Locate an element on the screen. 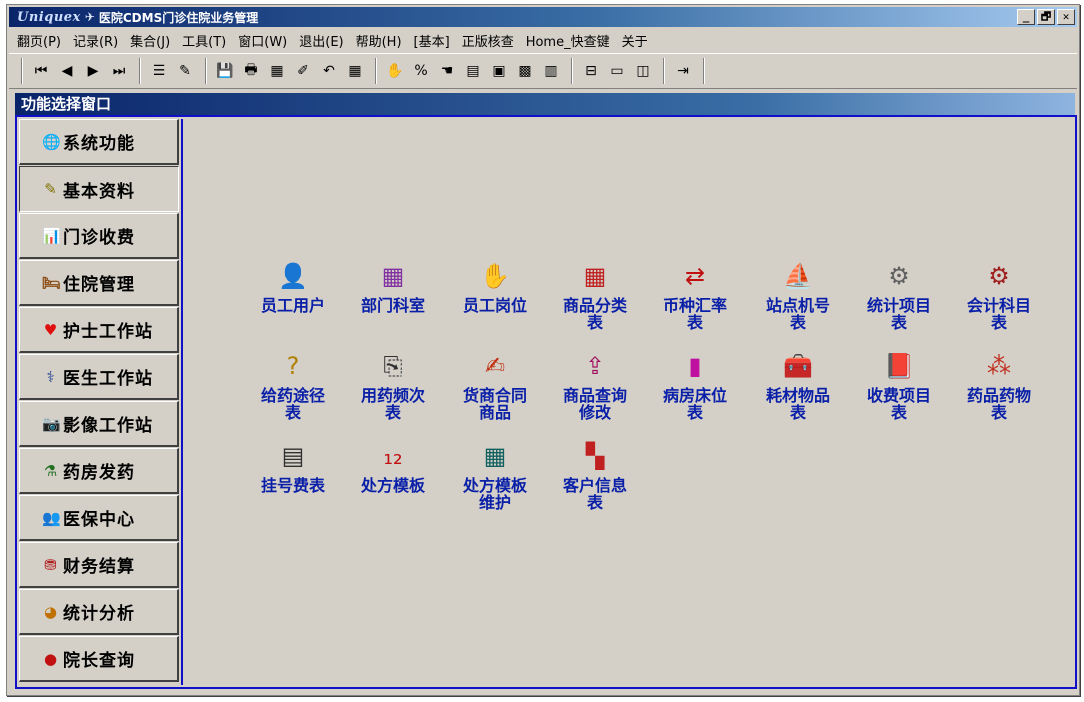 Image resolution: width=1084 pixels, height=702 pixels. function-item-9: ⎘ 用药频次表 is located at coordinates (393, 385).